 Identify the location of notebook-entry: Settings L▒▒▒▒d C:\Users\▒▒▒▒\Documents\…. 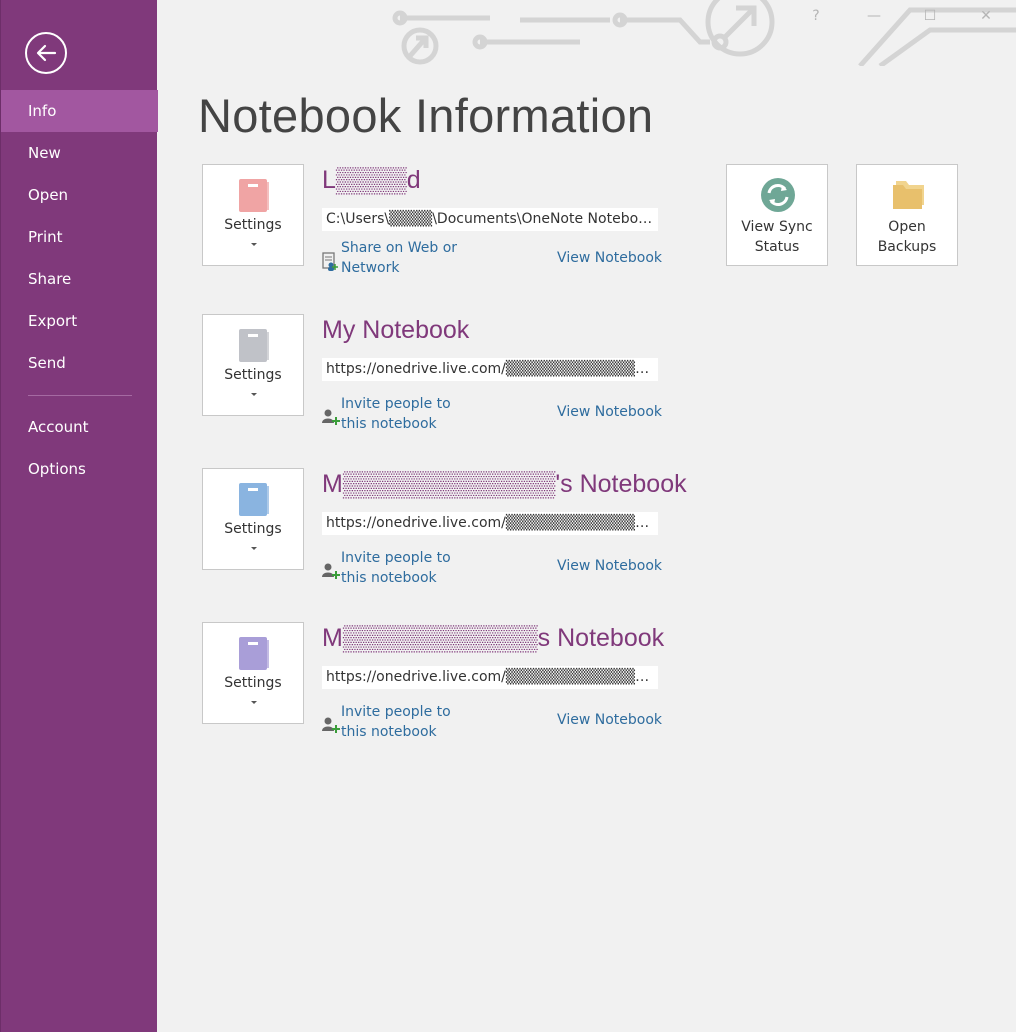
(432, 229).